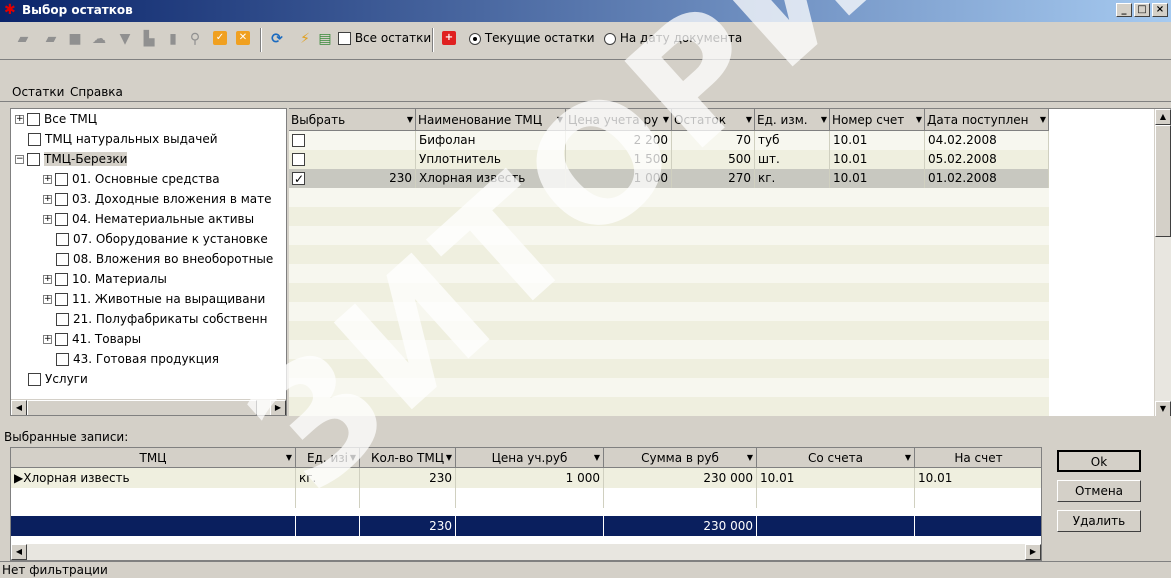 This screenshot has width=1171, height=578. I want to click on print-icon: ▙, so click(149, 39).